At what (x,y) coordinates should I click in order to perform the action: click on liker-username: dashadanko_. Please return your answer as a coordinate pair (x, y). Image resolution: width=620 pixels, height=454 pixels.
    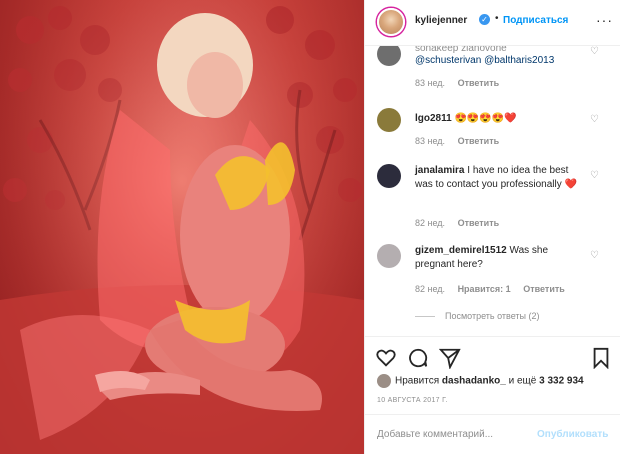
    Looking at the image, I should click on (474, 381).